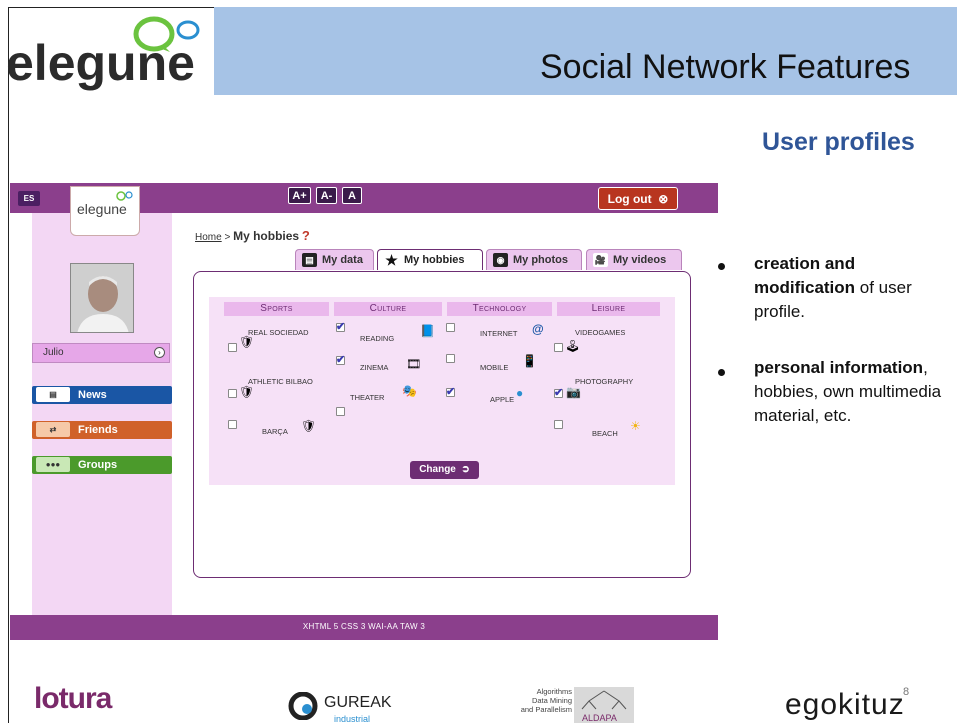  I want to click on aldapa-line-3: and Parallelism, so click(546, 709).